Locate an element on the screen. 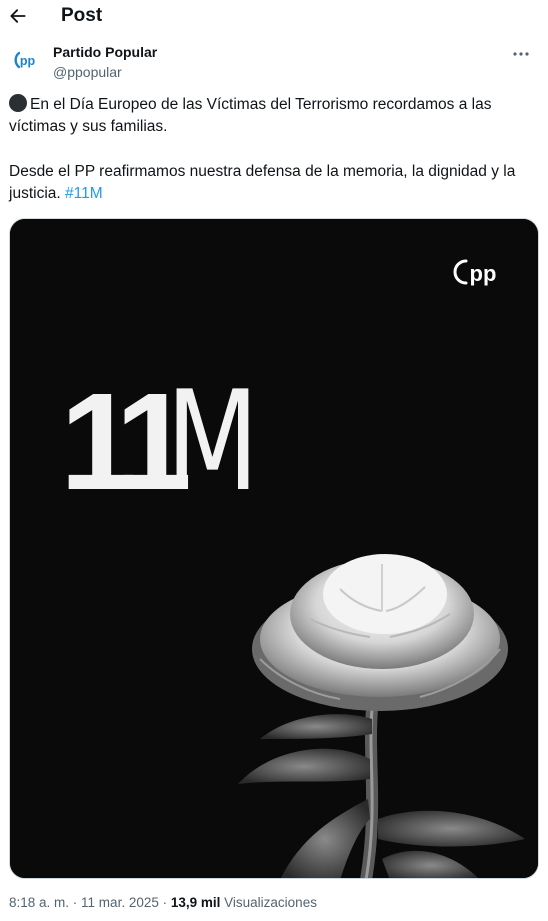 This screenshot has width=548, height=921. more-dots-icon is located at coordinates (521, 54).